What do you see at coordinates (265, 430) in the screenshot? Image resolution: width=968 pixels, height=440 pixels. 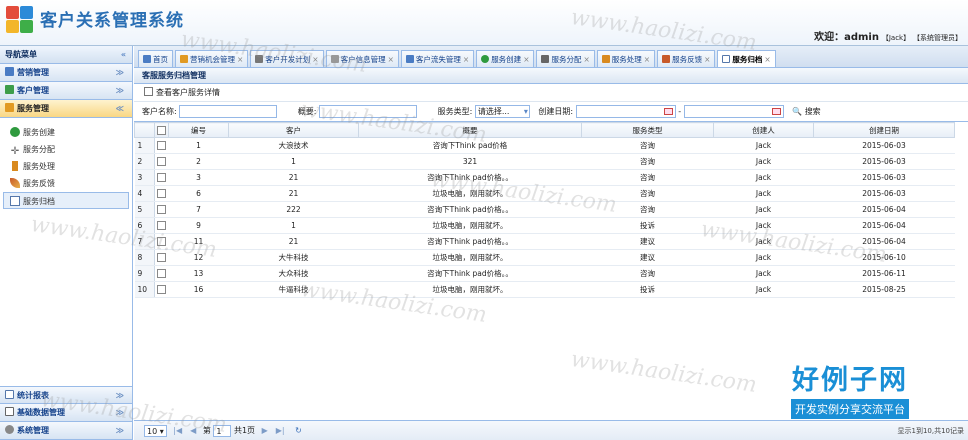 I see `next-page-icon: ▶` at bounding box center [265, 430].